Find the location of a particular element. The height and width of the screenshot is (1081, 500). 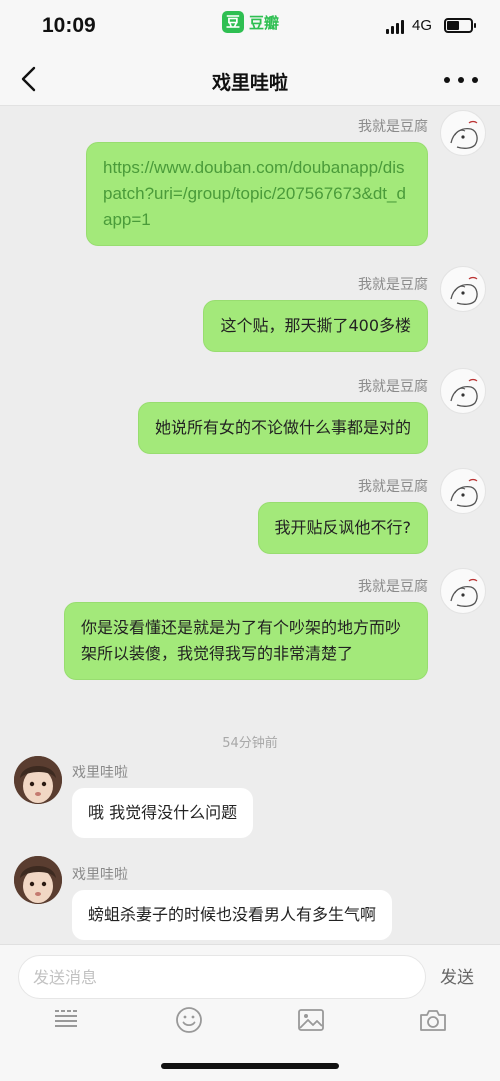

message-input is located at coordinates (222, 977).